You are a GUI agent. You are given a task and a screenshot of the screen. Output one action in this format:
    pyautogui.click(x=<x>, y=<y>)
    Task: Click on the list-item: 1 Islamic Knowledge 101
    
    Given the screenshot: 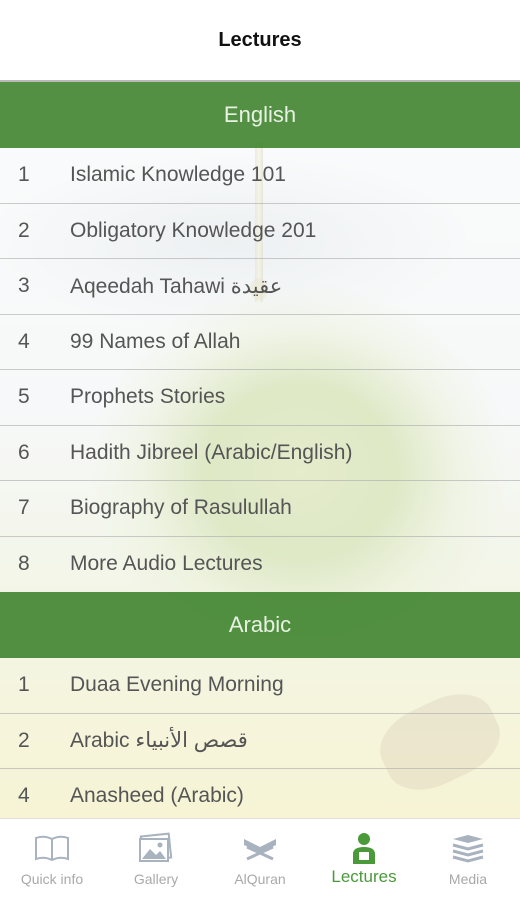 What is the action you would take?
    pyautogui.click(x=260, y=176)
    